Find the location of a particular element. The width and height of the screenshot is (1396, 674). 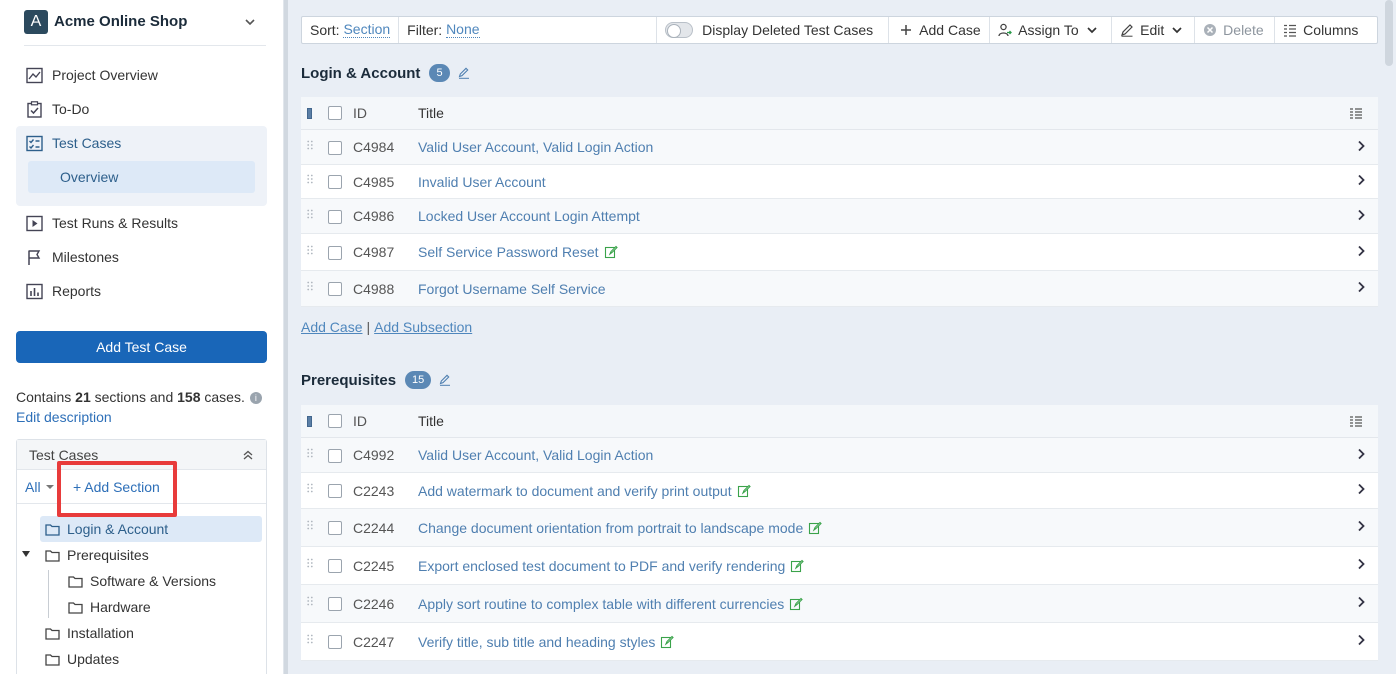

scrollbar-thumb is located at coordinates (1389, 33).